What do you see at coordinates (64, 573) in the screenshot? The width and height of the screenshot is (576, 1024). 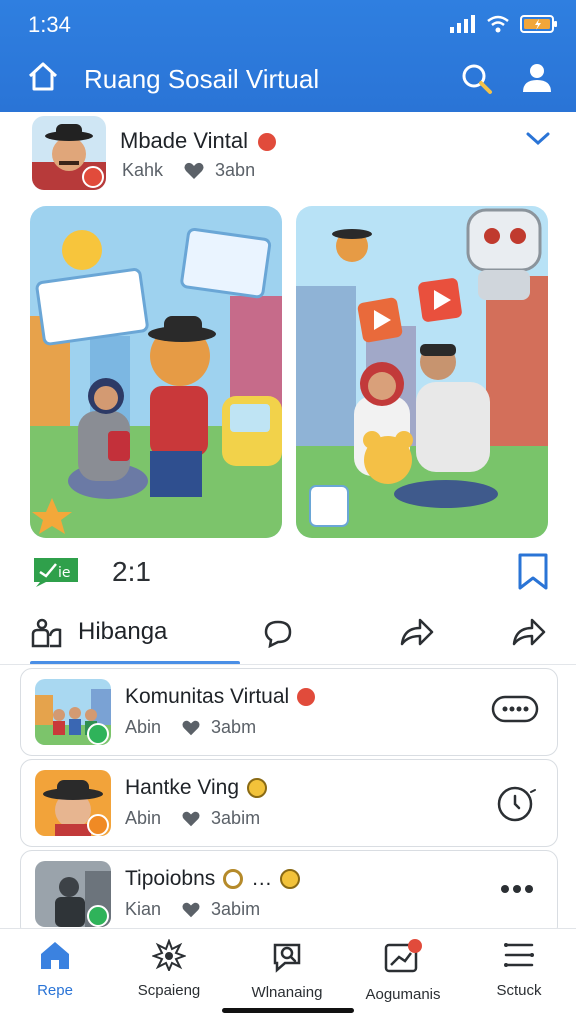 I see `tag-text: ie` at bounding box center [64, 573].